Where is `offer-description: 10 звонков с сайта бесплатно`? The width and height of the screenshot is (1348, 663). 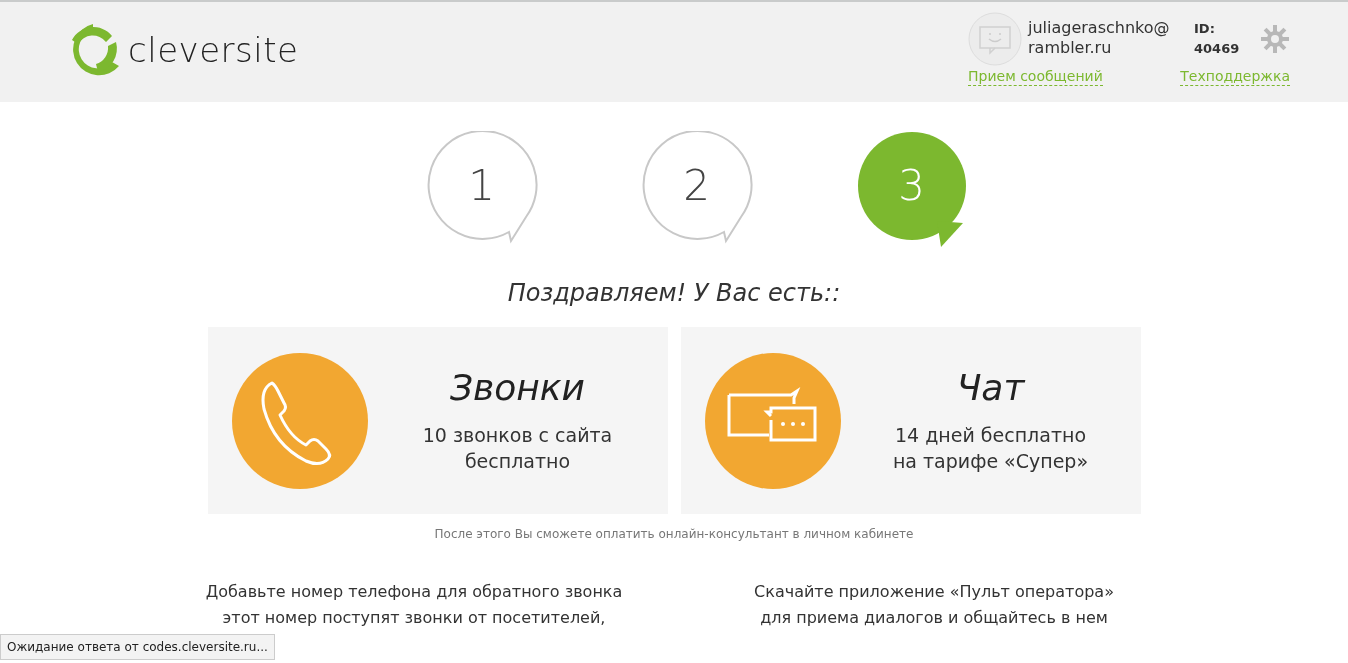 offer-description: 10 звонков с сайта бесплатно is located at coordinates (517, 448).